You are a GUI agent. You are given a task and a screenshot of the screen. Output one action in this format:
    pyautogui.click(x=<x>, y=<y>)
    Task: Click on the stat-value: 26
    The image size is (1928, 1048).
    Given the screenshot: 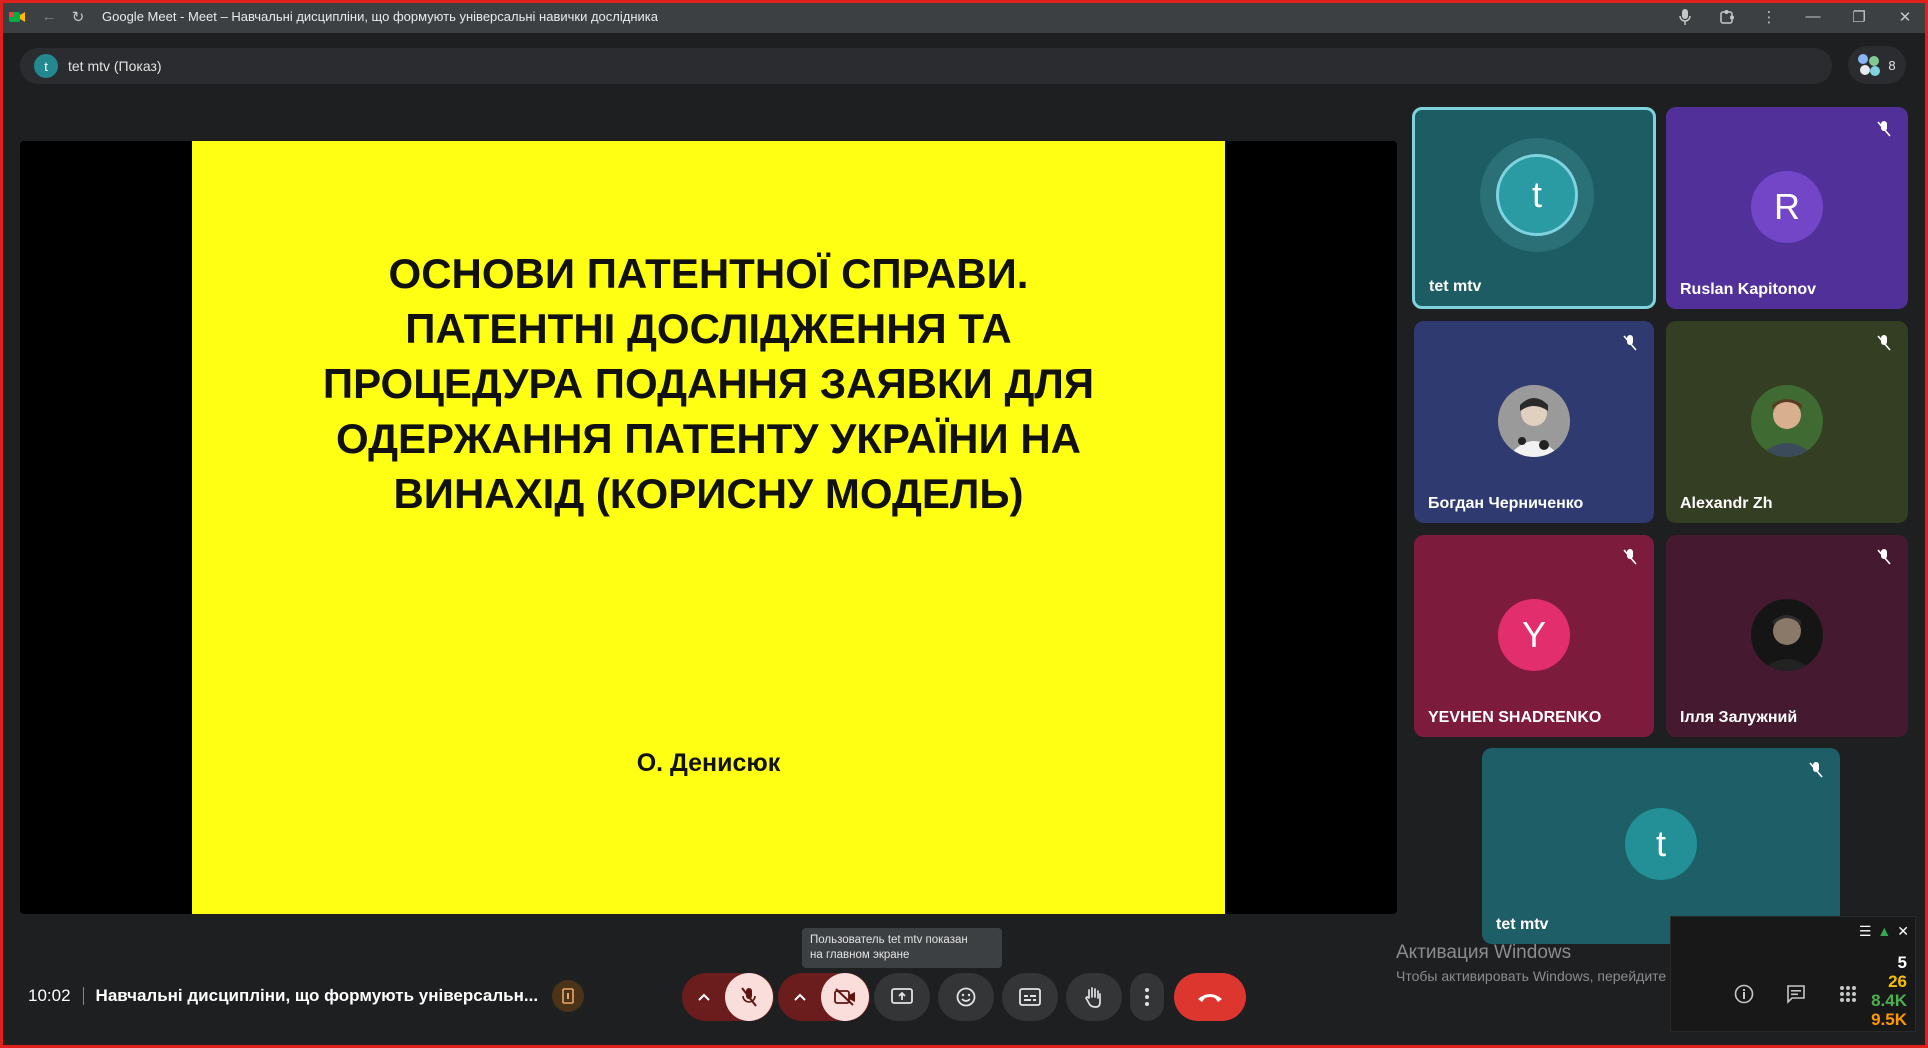 What is the action you would take?
    pyautogui.click(x=1897, y=981)
    